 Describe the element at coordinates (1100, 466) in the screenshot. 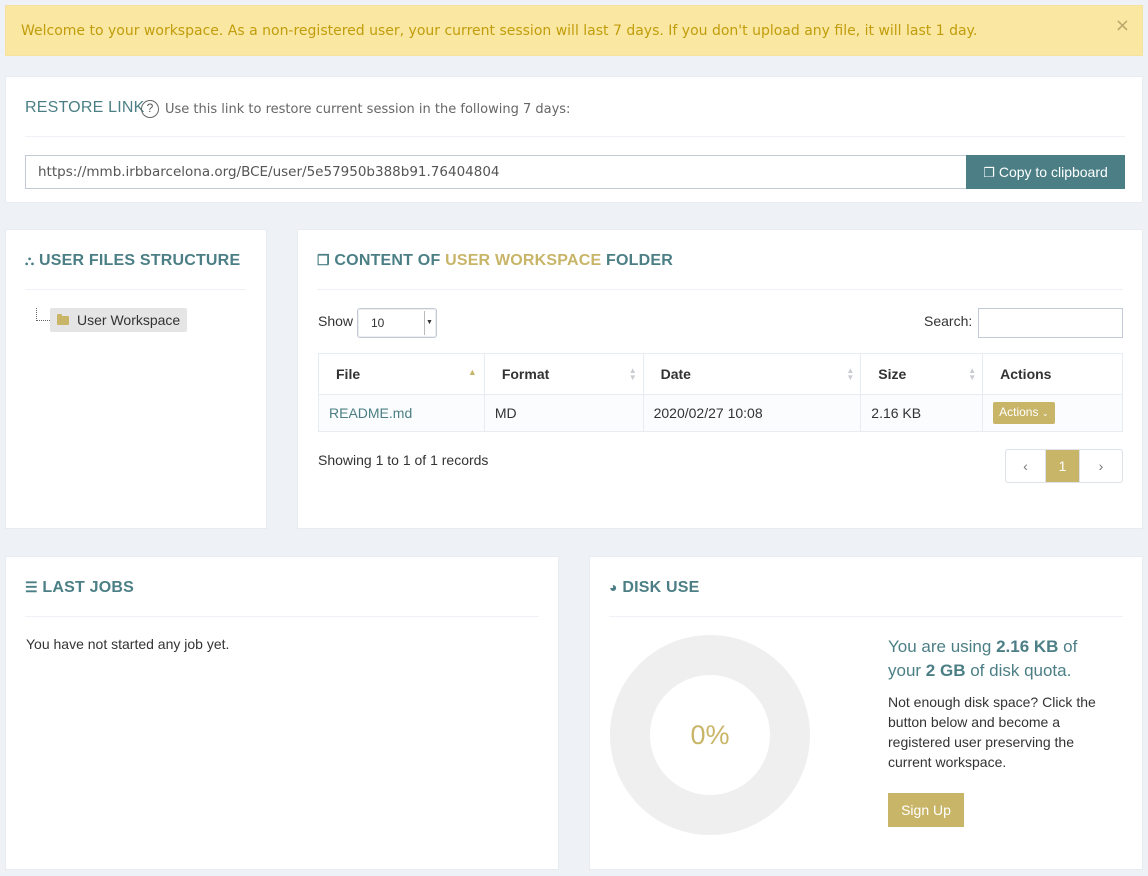

I see `pager-next-button: ›` at that location.